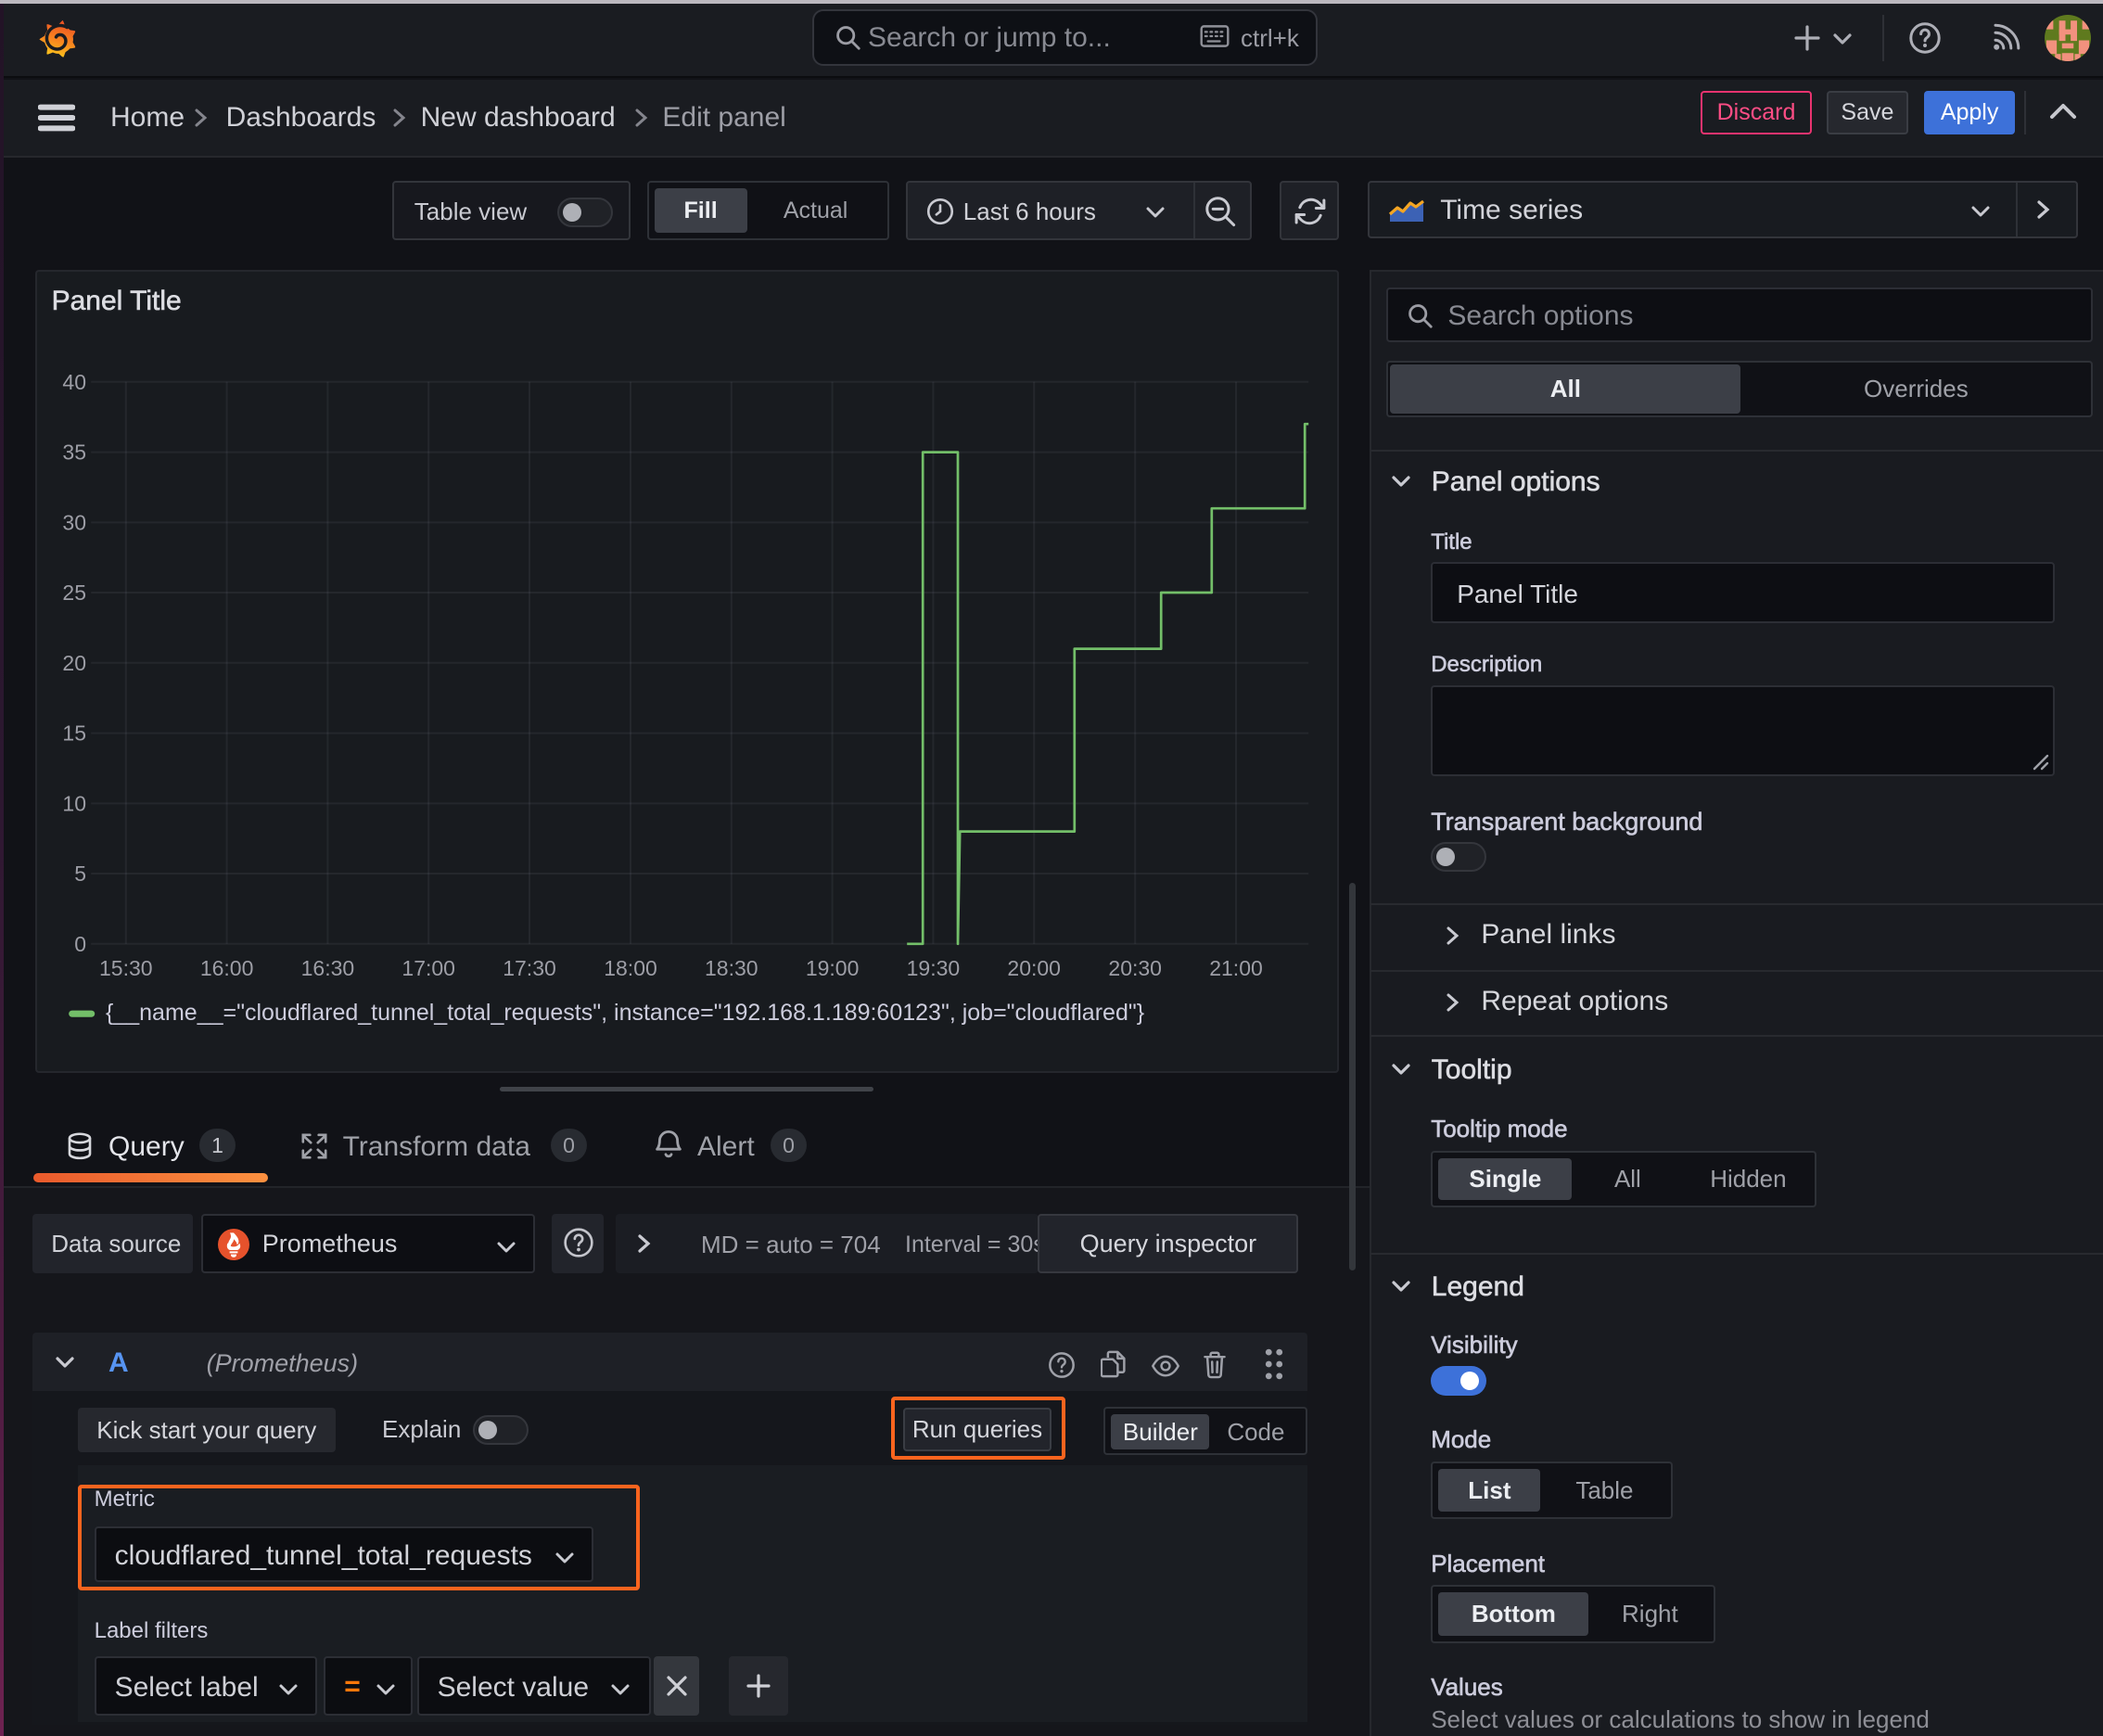 The width and height of the screenshot is (2103, 1736). What do you see at coordinates (227, 968) in the screenshot?
I see `svg-text: 16:00` at bounding box center [227, 968].